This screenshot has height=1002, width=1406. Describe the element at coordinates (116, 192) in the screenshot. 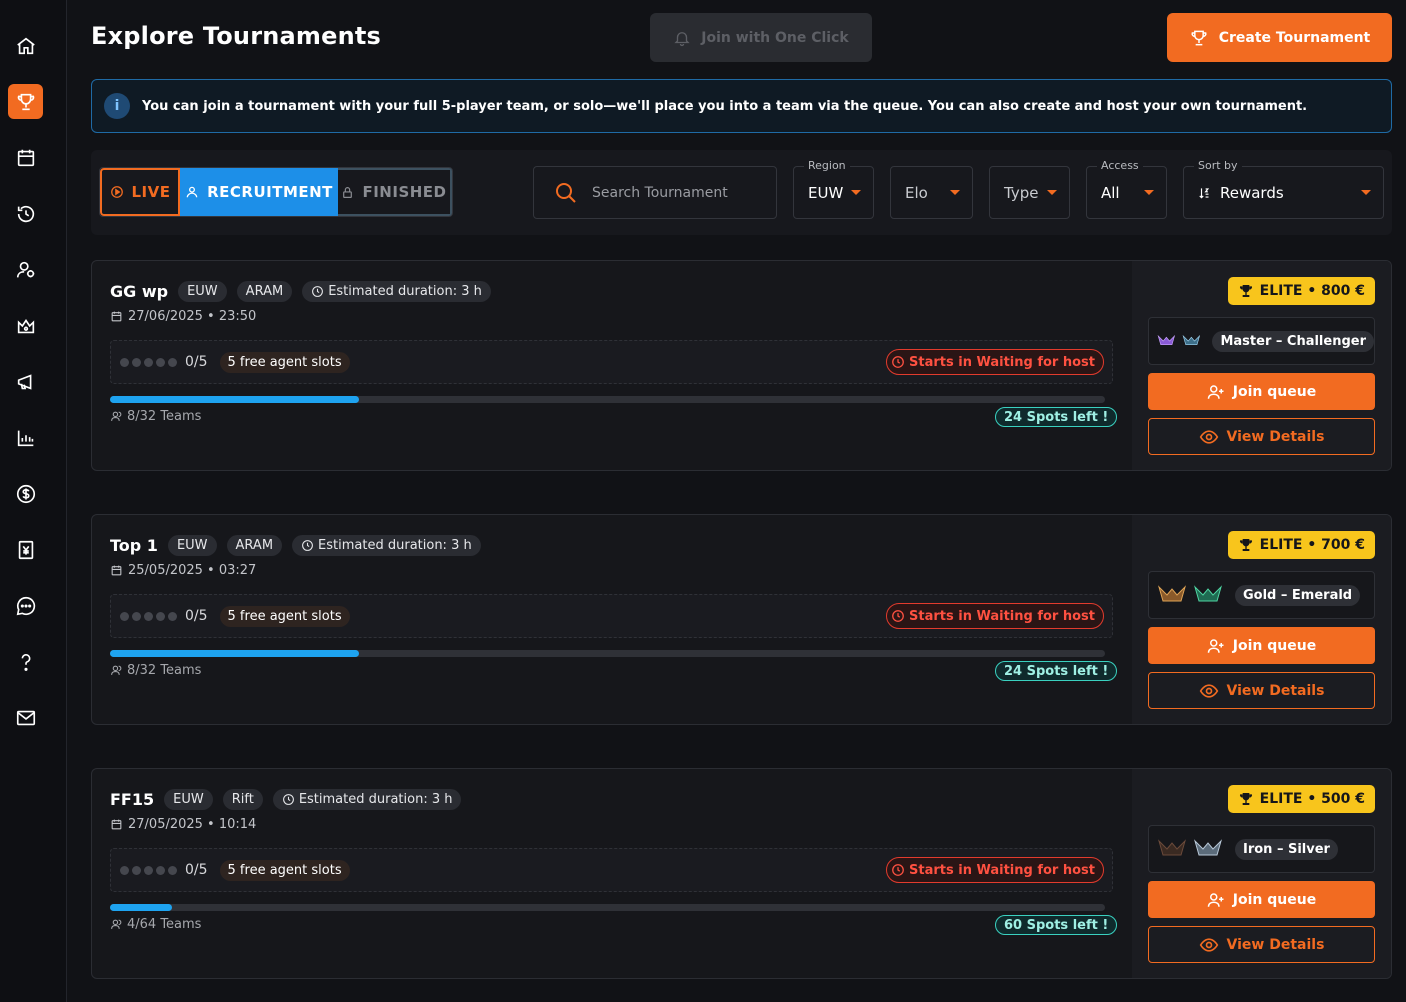

I see `play-circle-icon` at that location.